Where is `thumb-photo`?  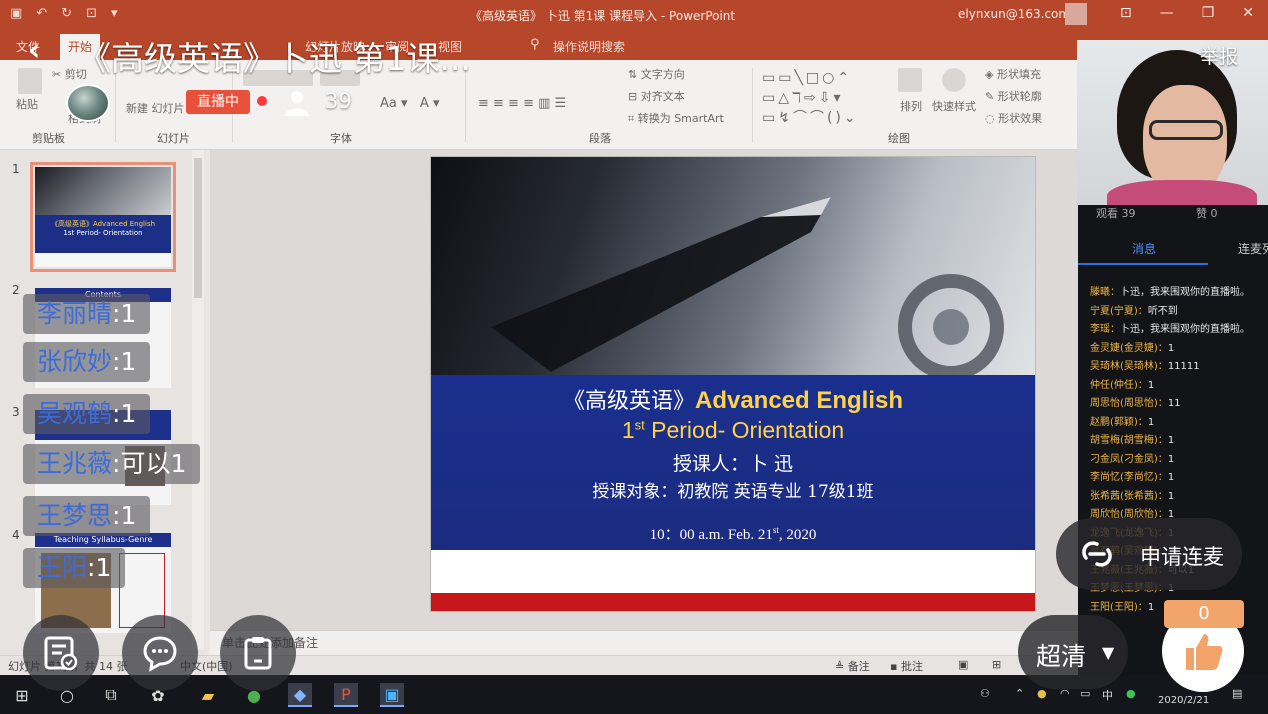 thumb-photo is located at coordinates (103, 191).